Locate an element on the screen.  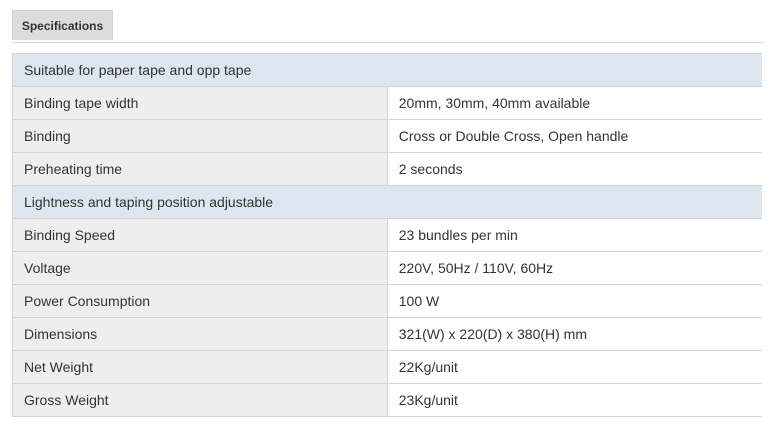
table-row: Voltage 220V, 50Hz / 110V, 60Hz is located at coordinates (387, 268).